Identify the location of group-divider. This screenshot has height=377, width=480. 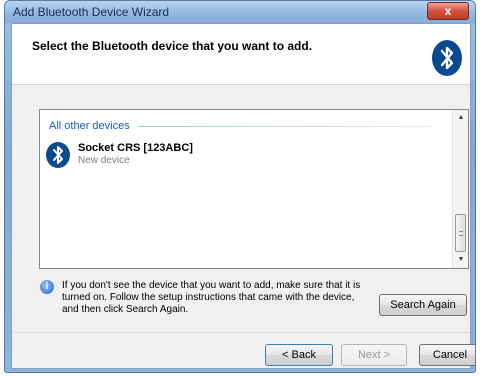
(286, 126).